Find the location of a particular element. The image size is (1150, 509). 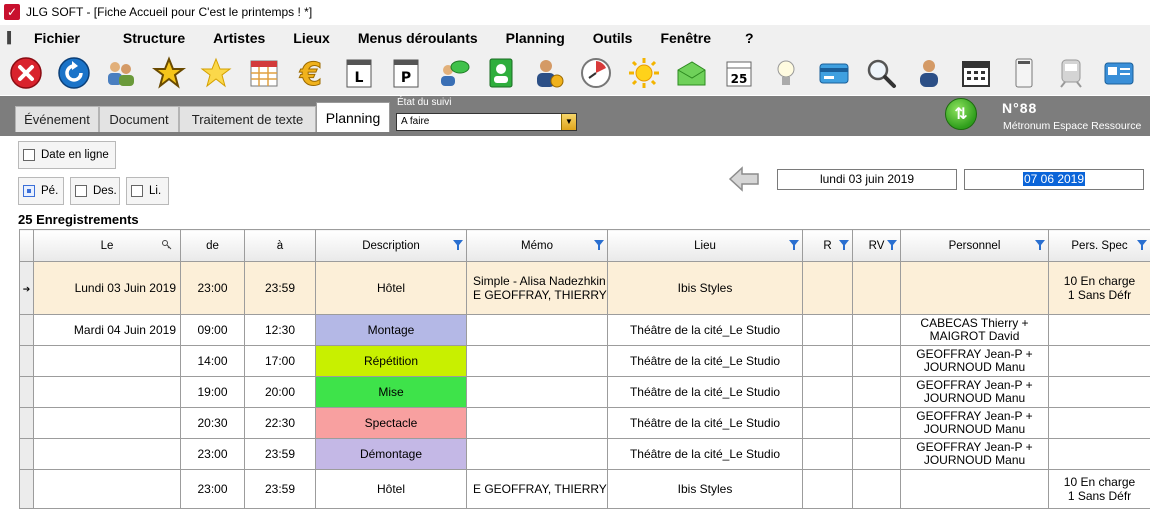

user-money-icon is located at coordinates (549, 73).